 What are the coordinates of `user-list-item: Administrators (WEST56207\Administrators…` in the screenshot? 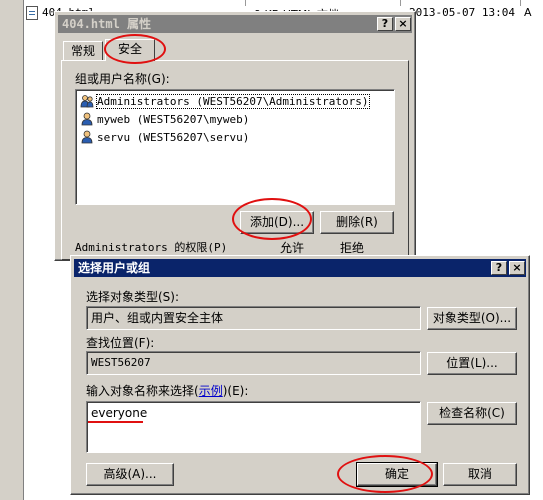 It's located at (225, 102).